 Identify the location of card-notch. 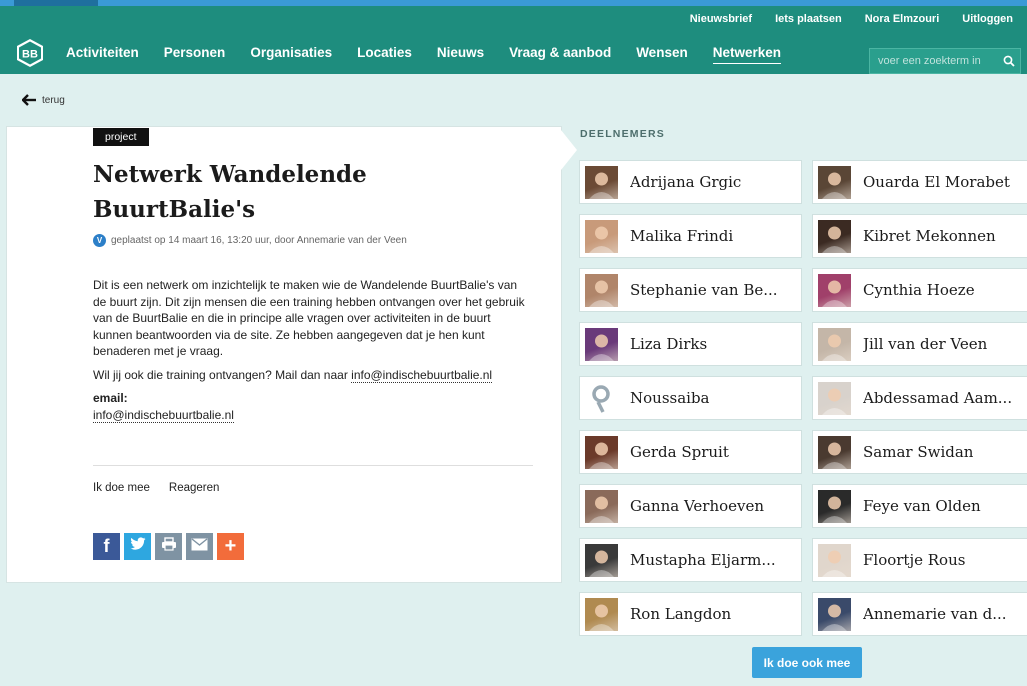
(569, 150).